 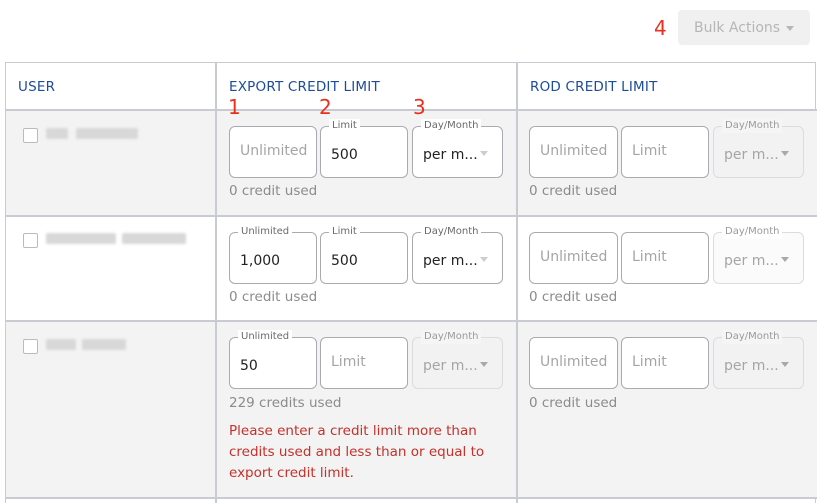 What do you see at coordinates (660, 28) in the screenshot?
I see `annotation-marker-4: 4` at bounding box center [660, 28].